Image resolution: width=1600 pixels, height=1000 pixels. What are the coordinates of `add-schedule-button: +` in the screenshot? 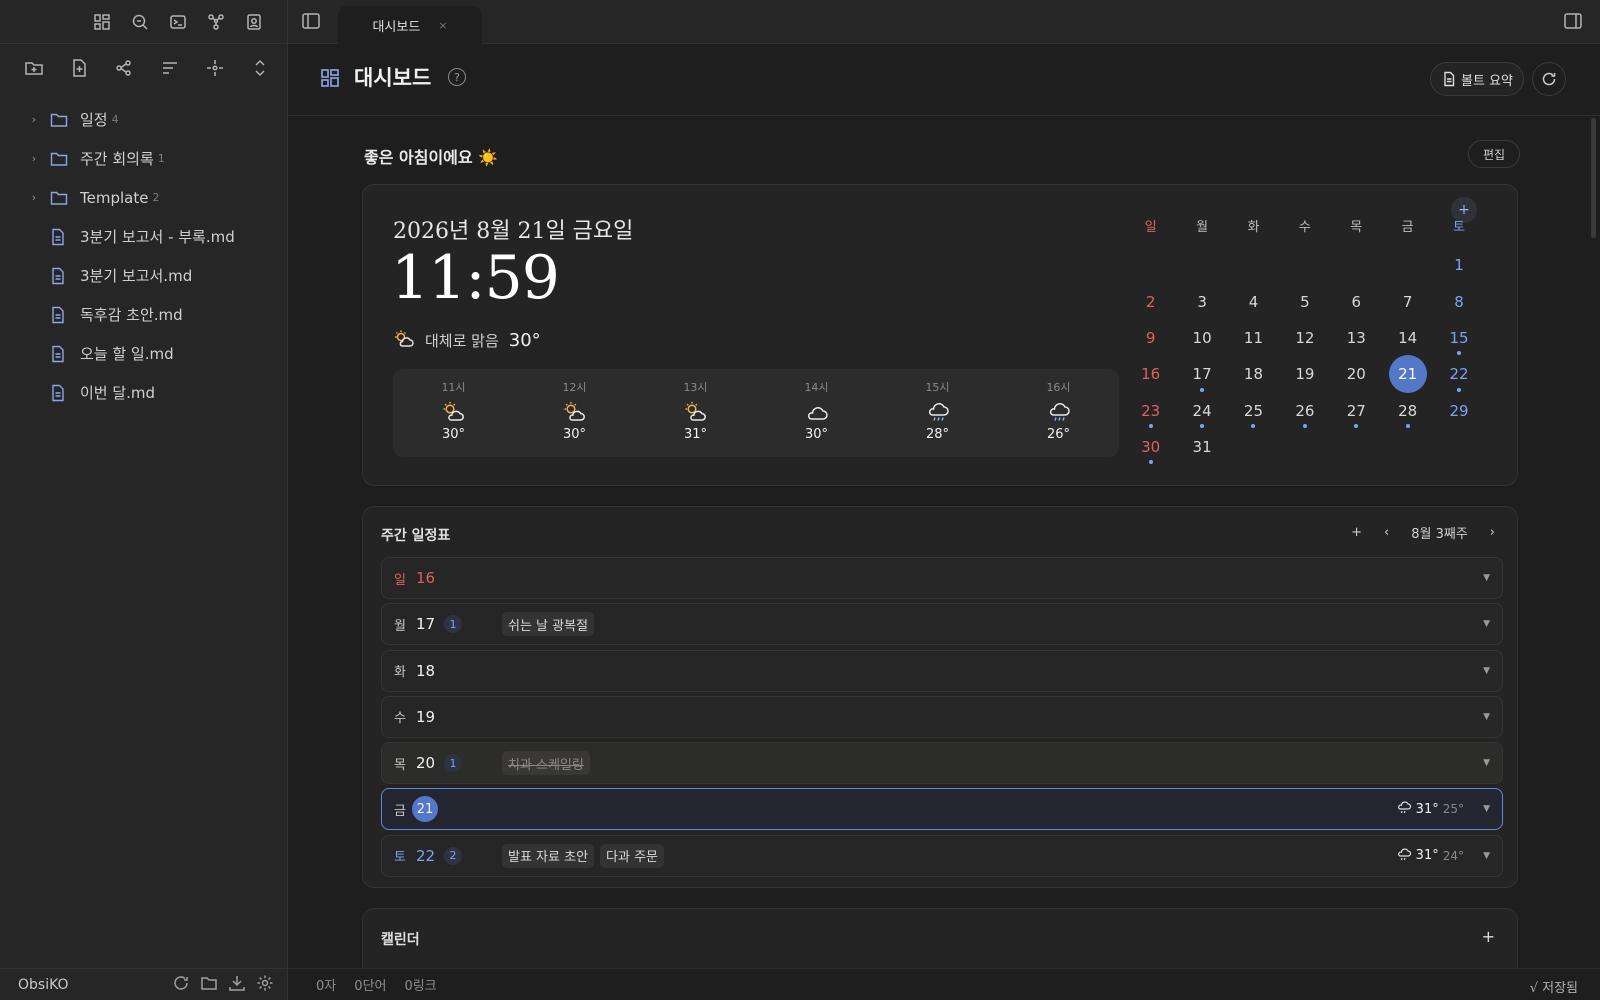 It's located at (1356, 532).